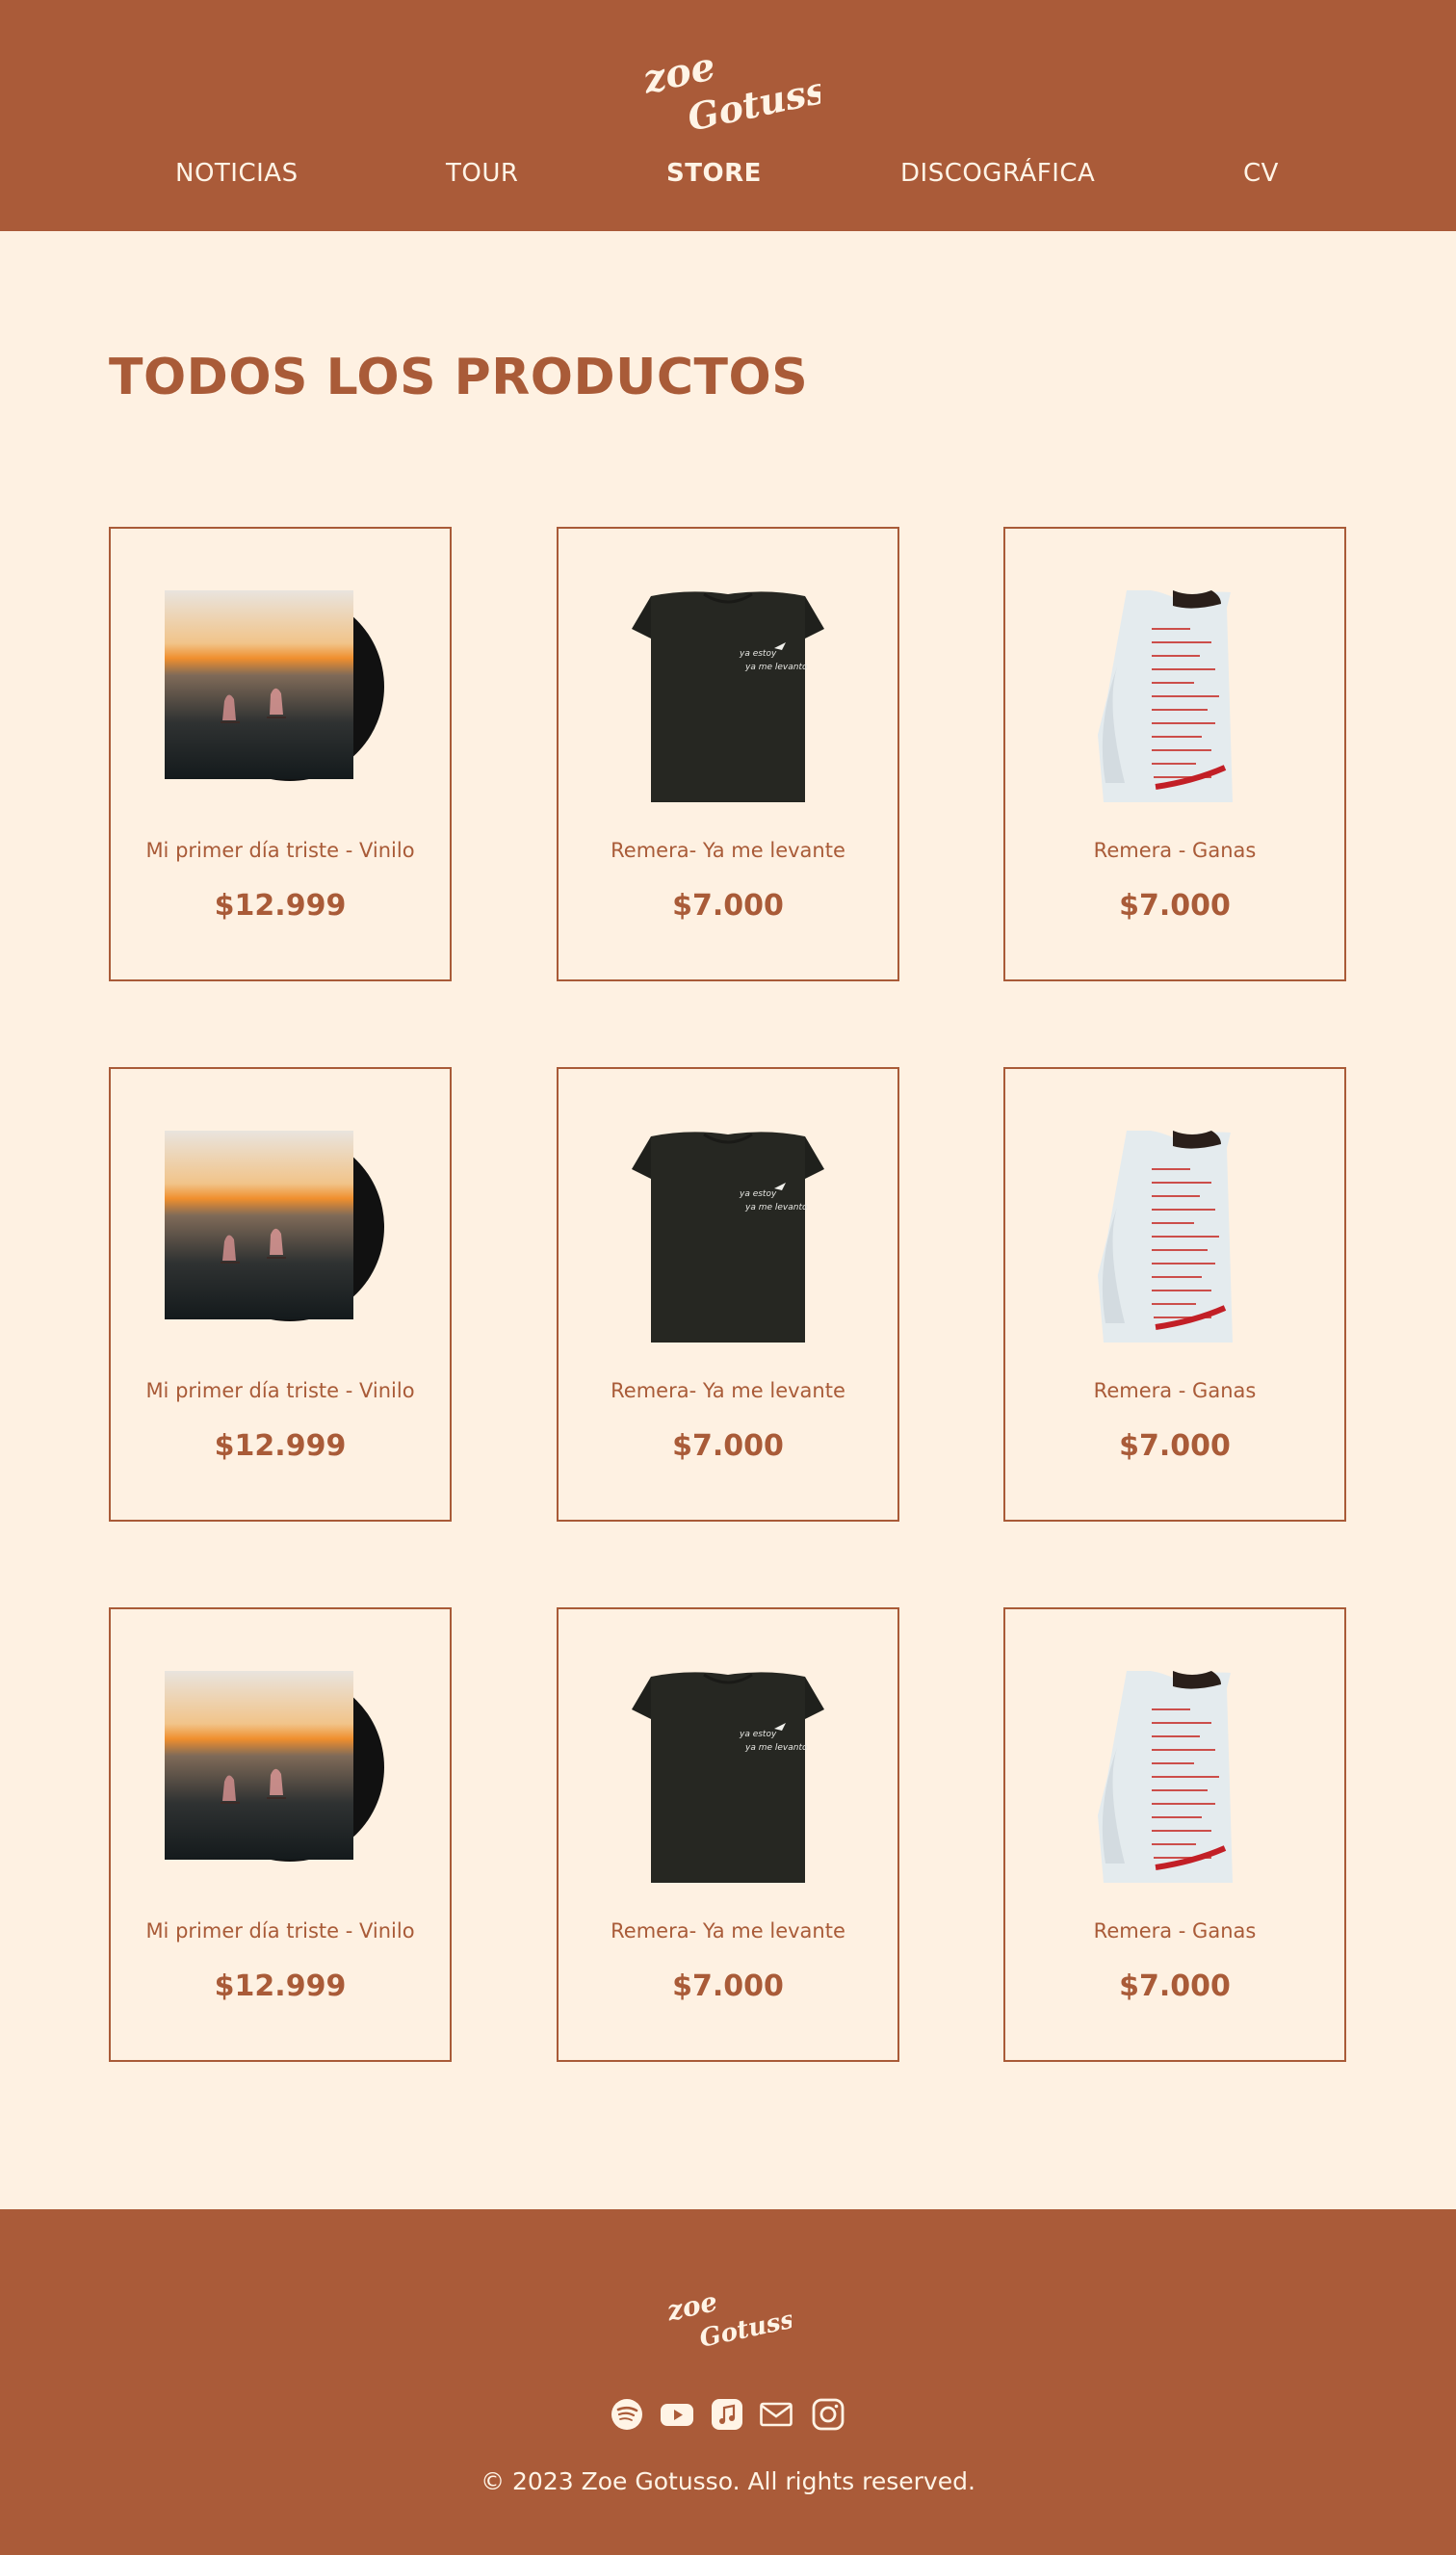  I want to click on youtube-icon, so click(677, 2415).